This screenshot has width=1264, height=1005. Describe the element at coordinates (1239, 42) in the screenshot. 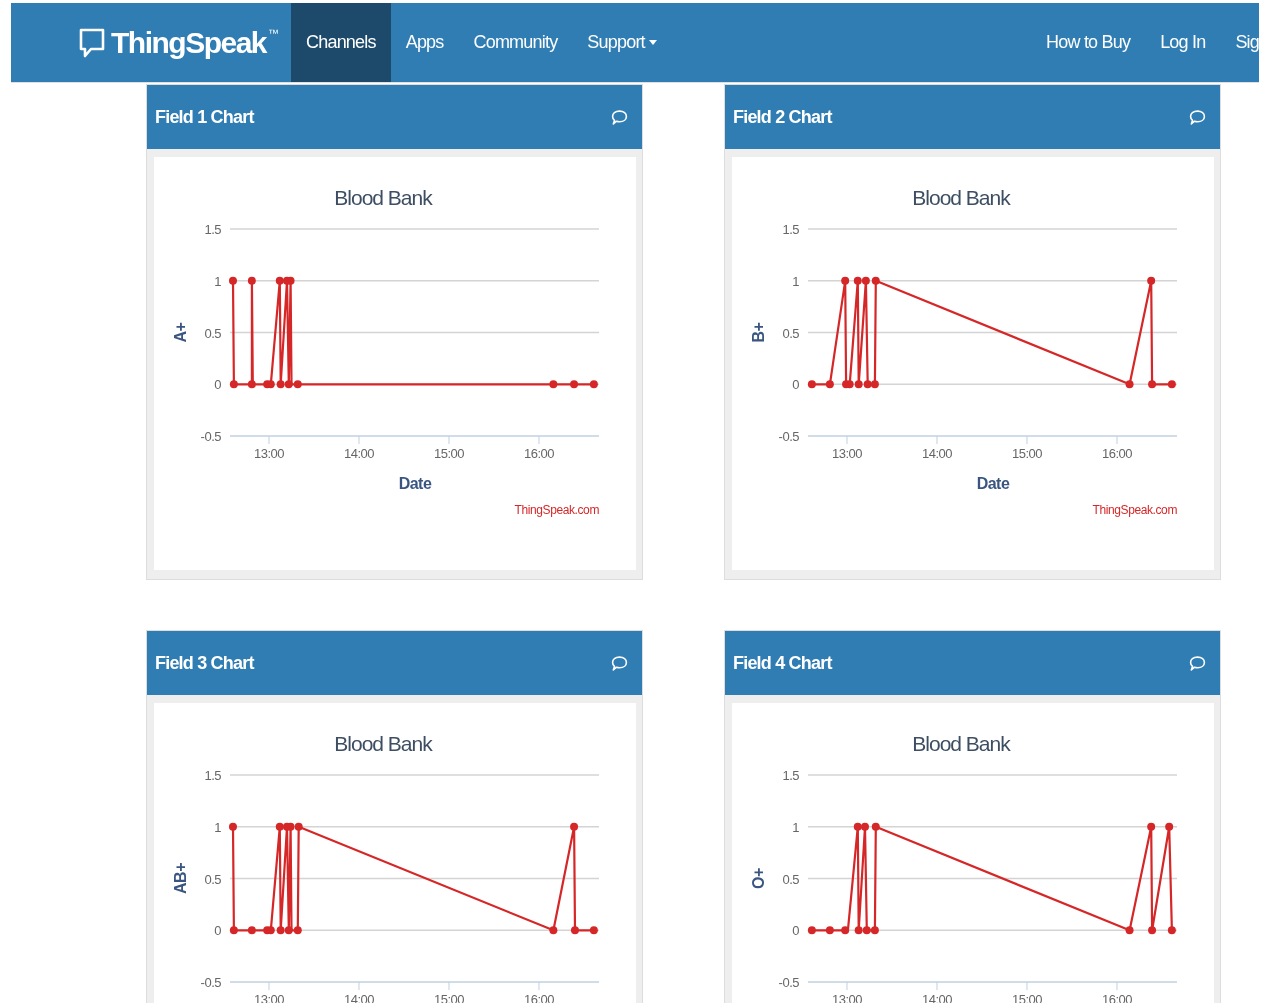

I see `nav-link: Sig` at that location.